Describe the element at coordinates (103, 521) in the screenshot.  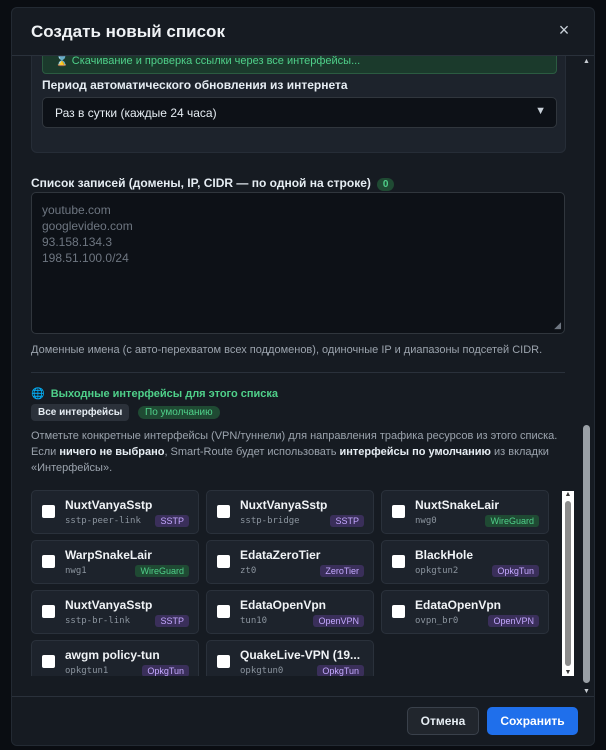
I see `interface-device: sstp-peer-link` at that location.